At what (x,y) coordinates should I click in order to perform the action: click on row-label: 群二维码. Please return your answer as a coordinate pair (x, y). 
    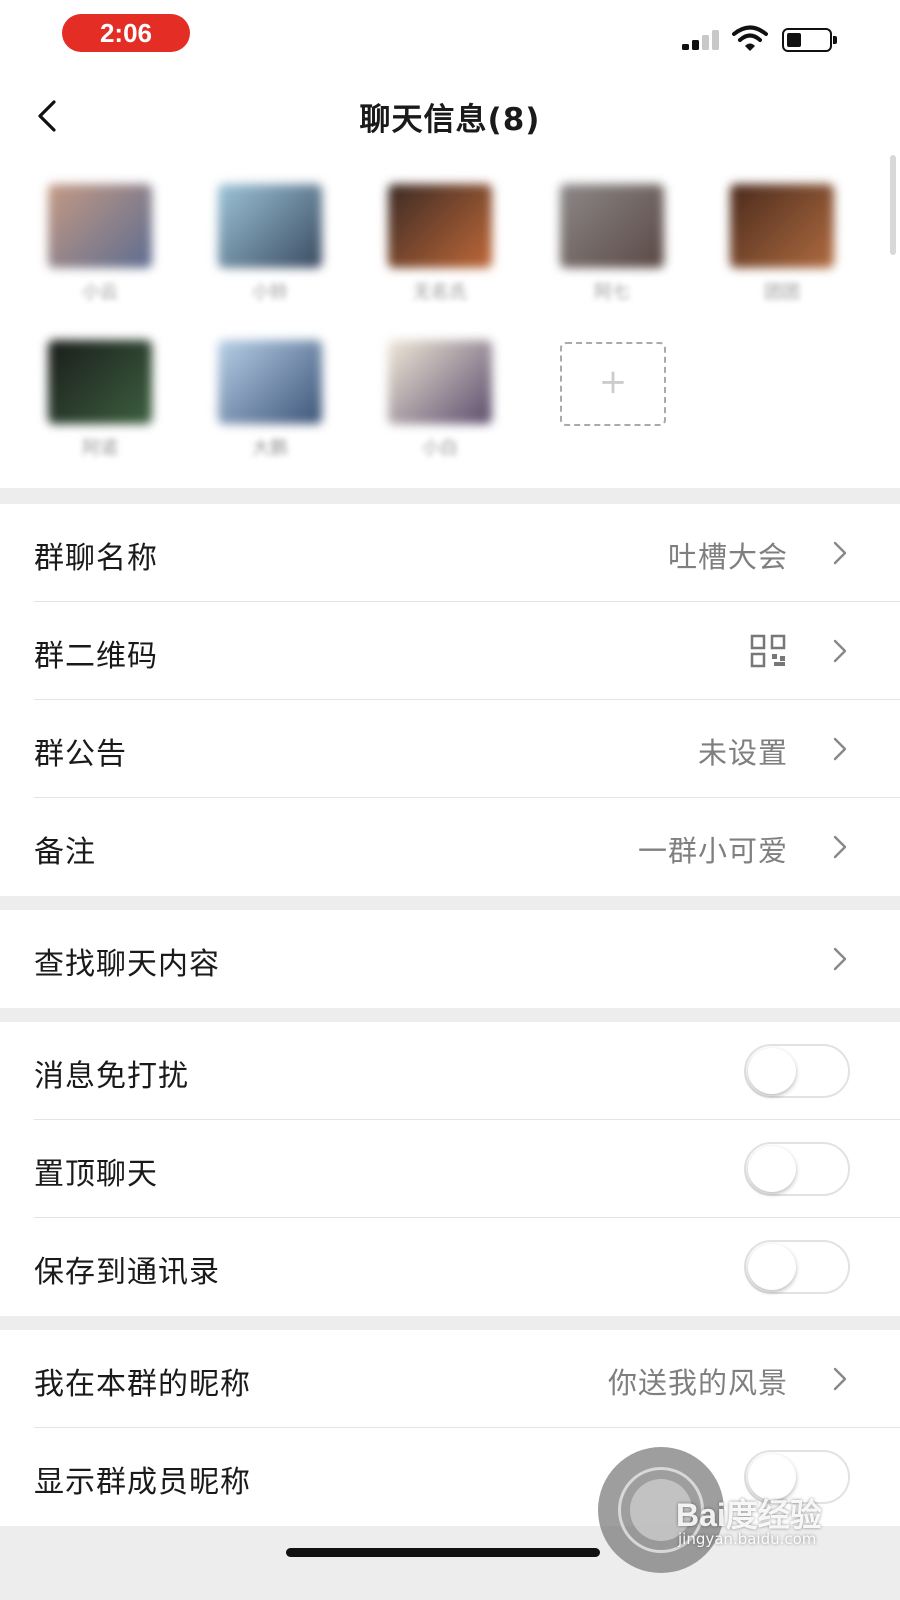
    Looking at the image, I should click on (96, 656).